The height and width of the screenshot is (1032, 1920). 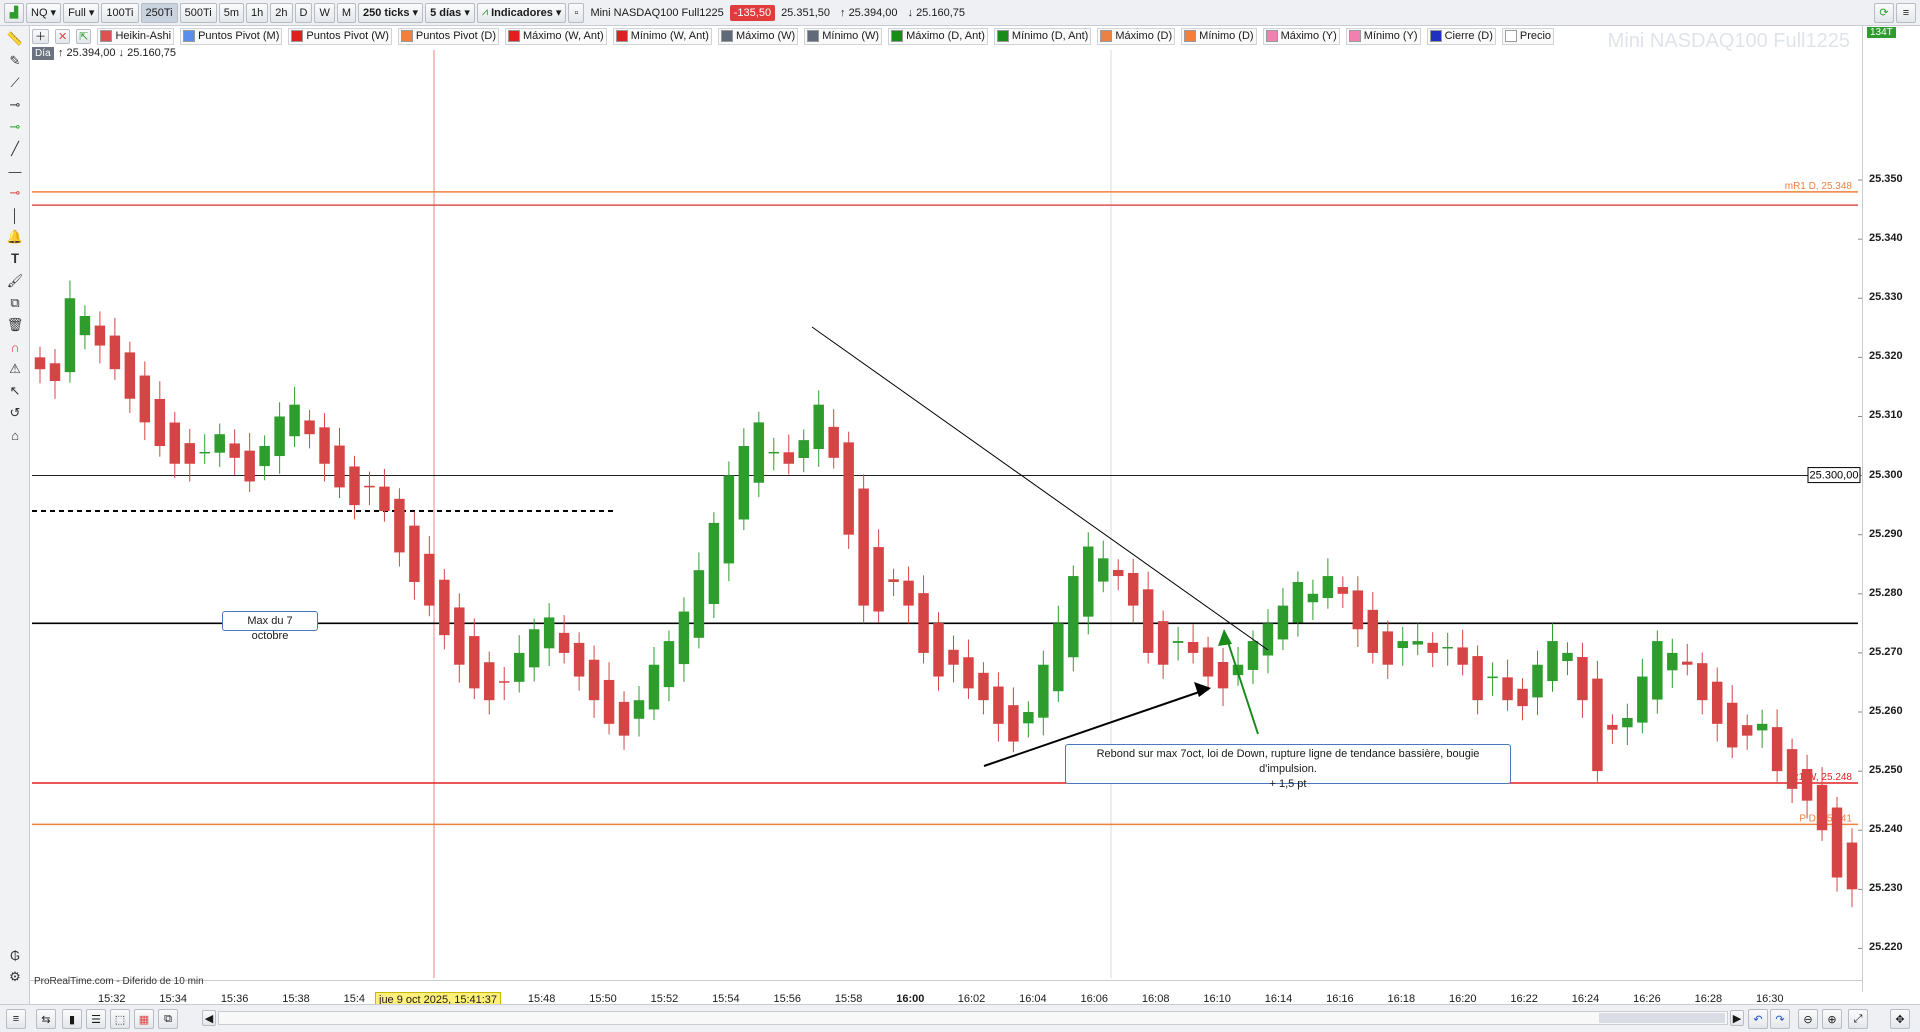 I want to click on bottom-tool-2-icon: ⇆, so click(x=46, y=1019).